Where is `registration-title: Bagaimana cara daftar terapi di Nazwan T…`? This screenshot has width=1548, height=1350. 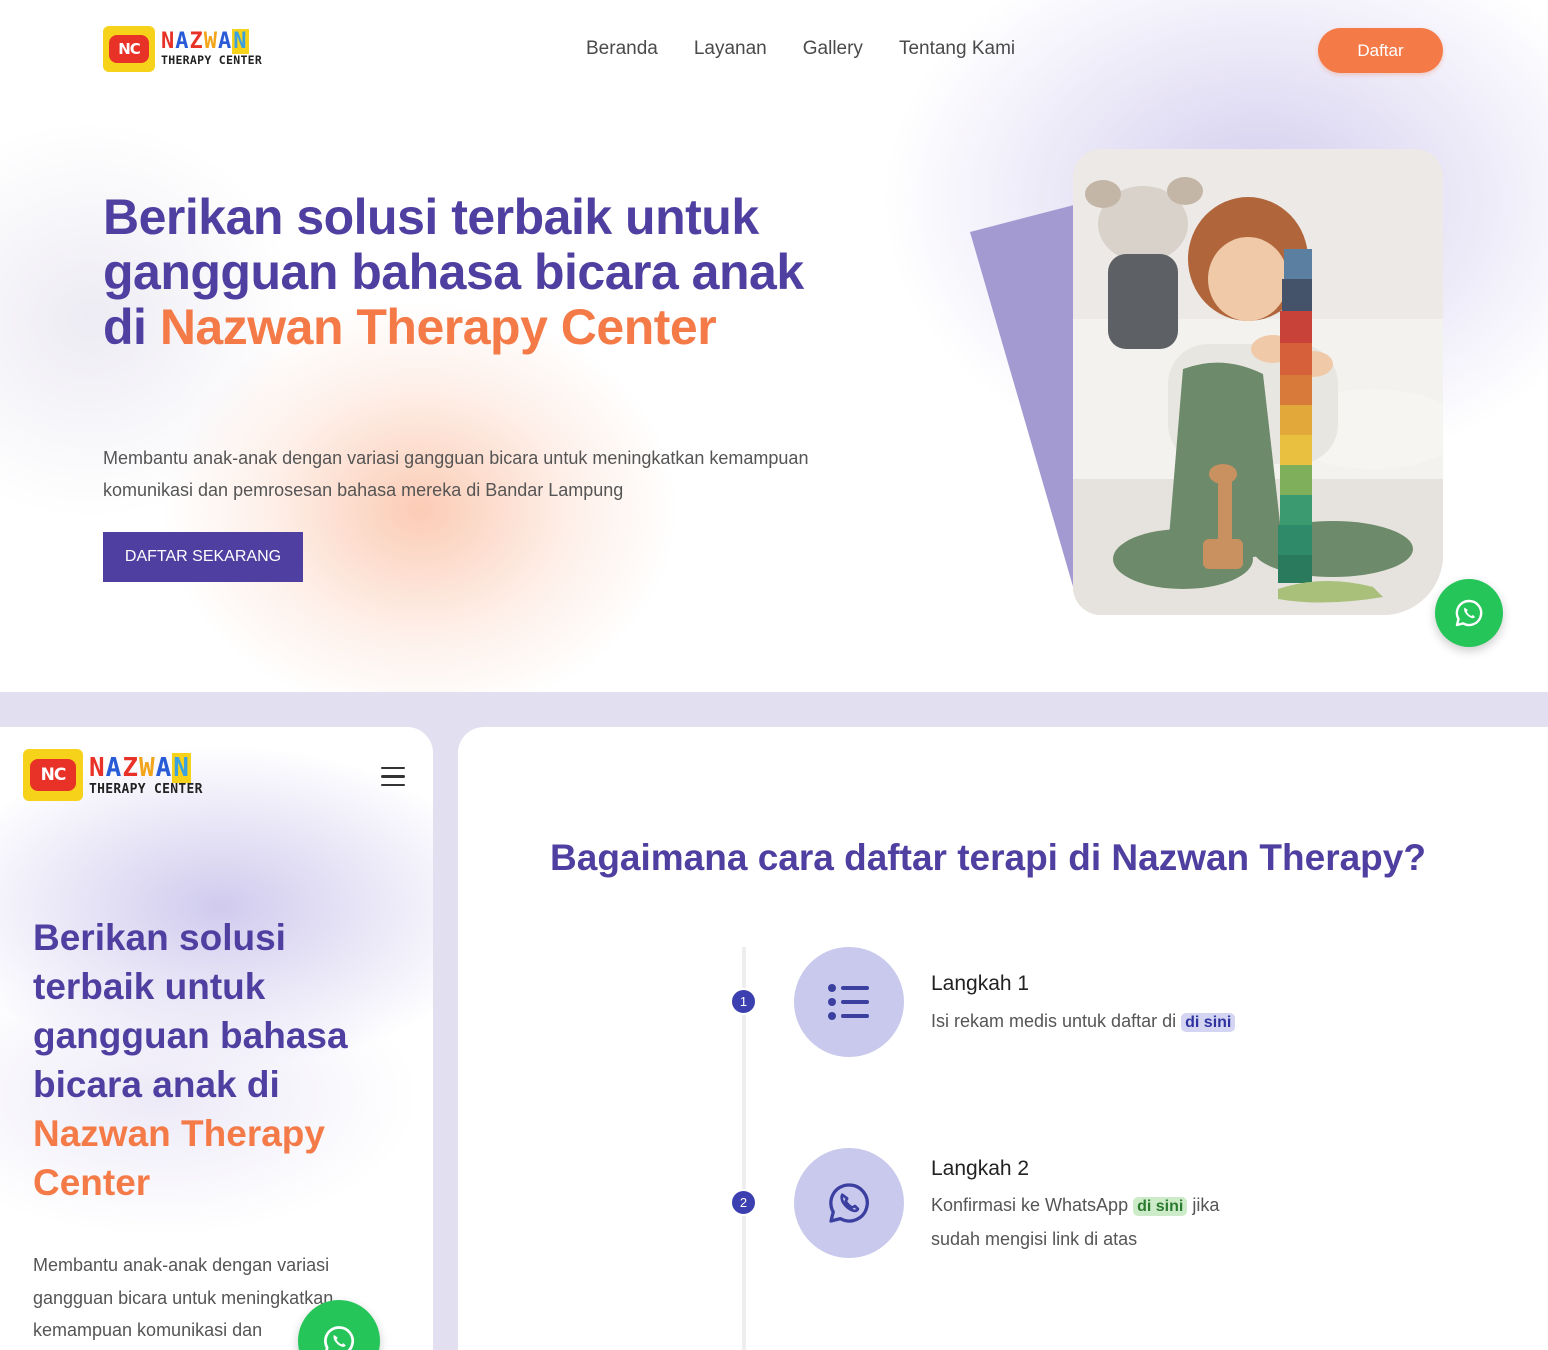 registration-title: Bagaimana cara daftar terapi di Nazwan T… is located at coordinates (988, 857).